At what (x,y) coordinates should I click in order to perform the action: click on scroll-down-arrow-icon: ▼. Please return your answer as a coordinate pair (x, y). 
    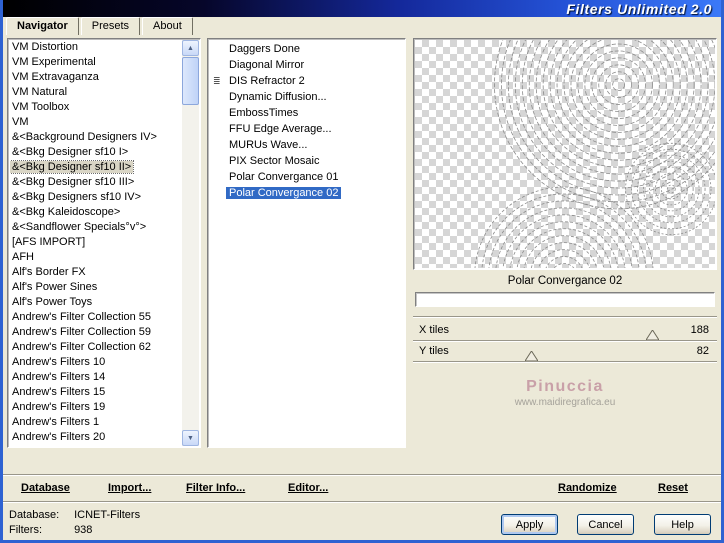
    Looking at the image, I should click on (190, 438).